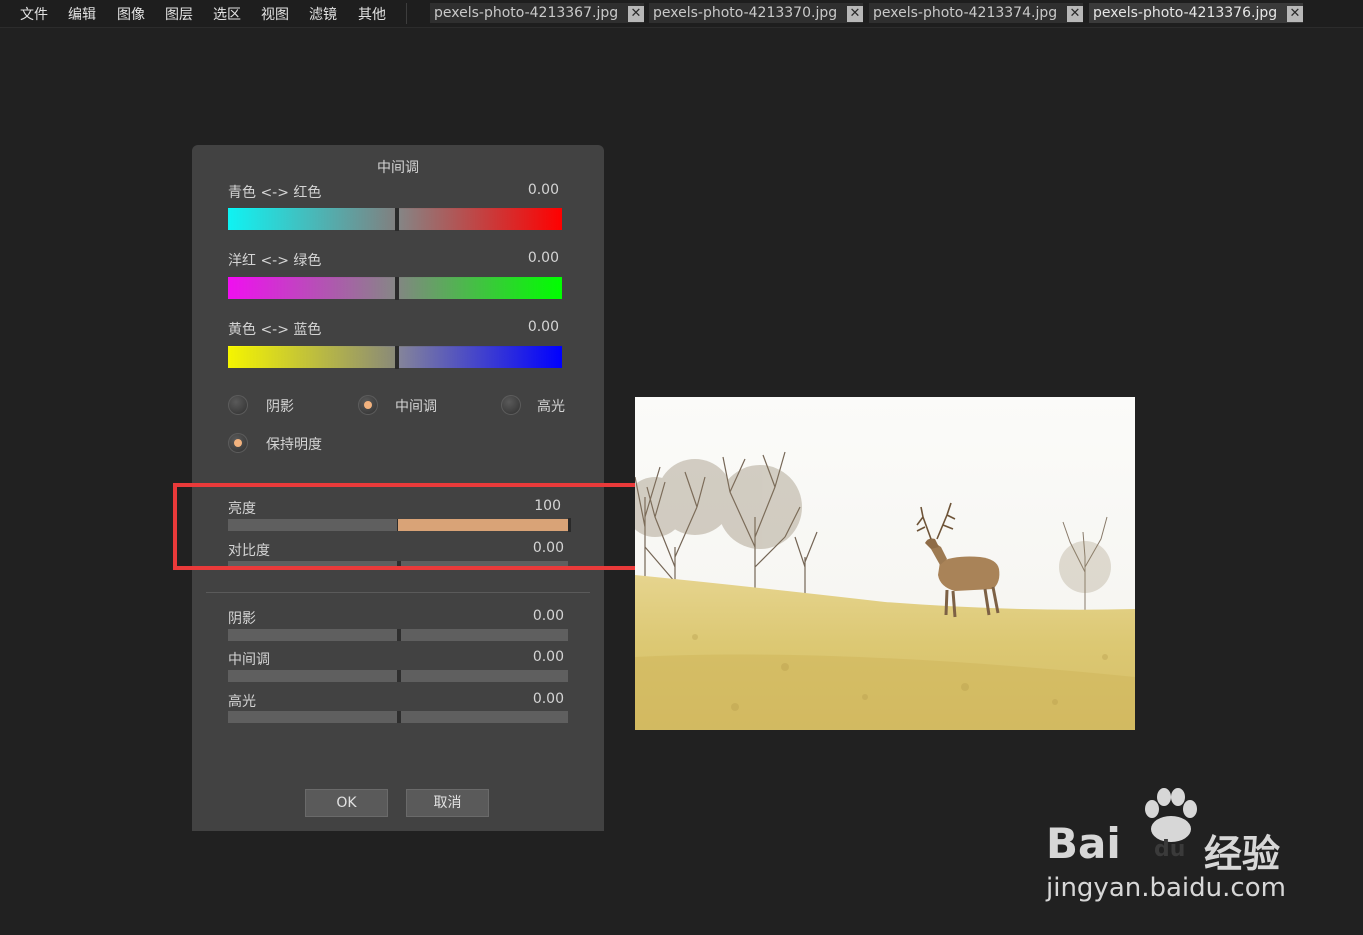 Image resolution: width=1363 pixels, height=935 pixels. I want to click on cancel-button: 取消, so click(447, 803).